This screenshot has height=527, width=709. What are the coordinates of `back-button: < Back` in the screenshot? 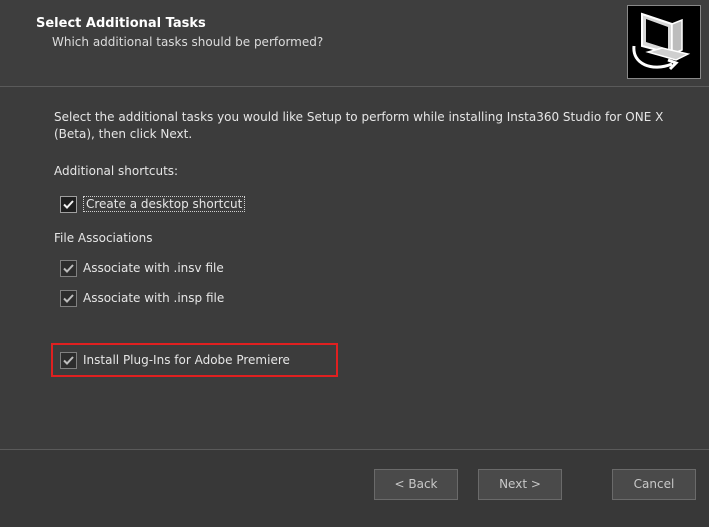 It's located at (416, 484).